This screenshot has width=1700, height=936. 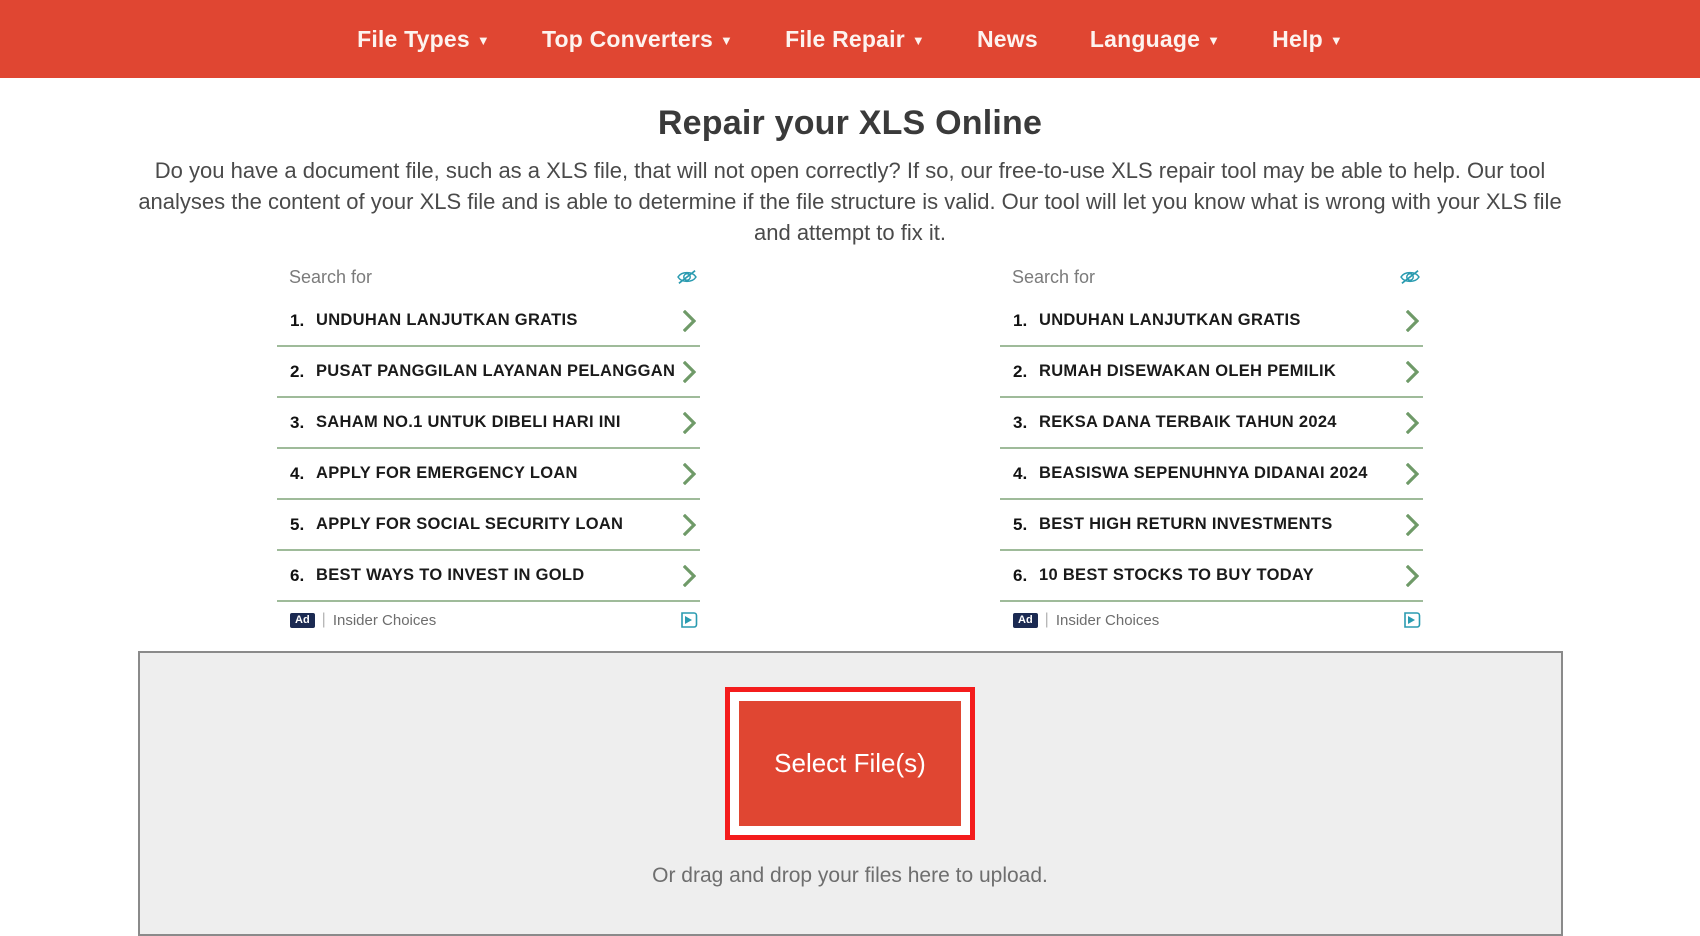 What do you see at coordinates (1211, 277) in the screenshot?
I see `ad-header-right: Search for` at bounding box center [1211, 277].